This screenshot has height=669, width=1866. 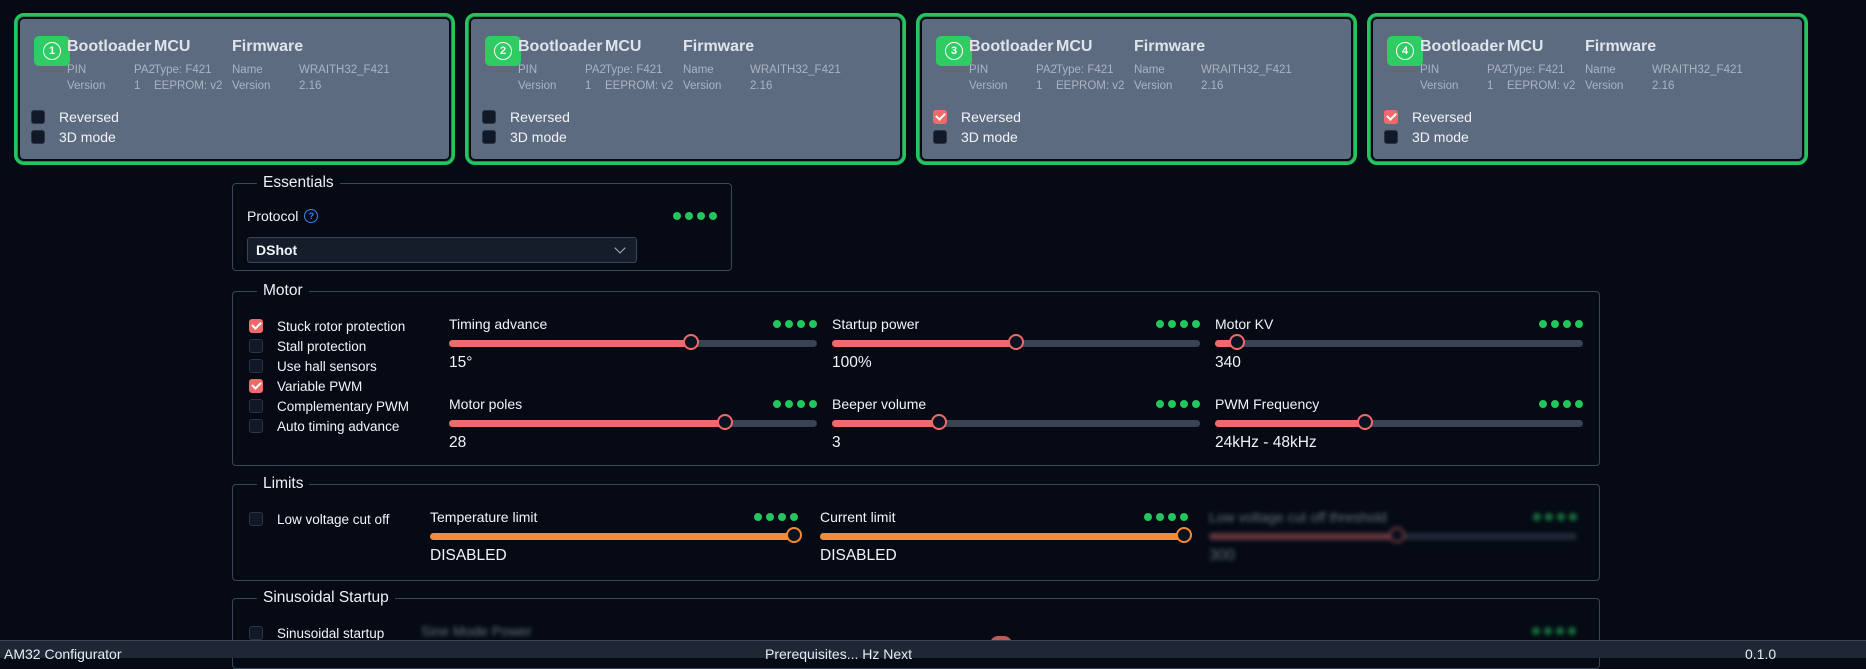 I want to click on app-name: AM32 Configurator, so click(x=63, y=654).